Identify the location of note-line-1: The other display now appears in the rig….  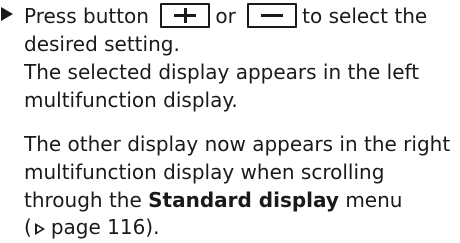
(237, 144).